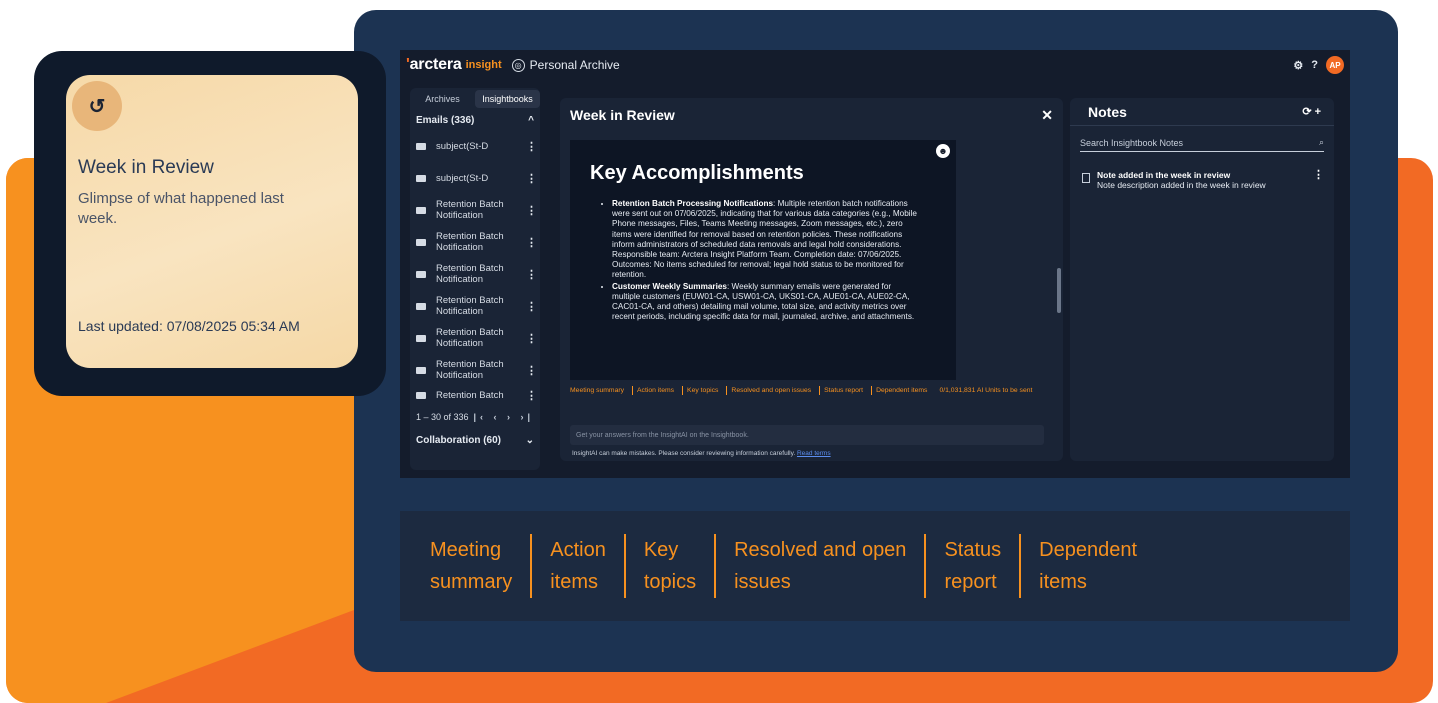  I want to click on card-subtitle: Glimpse of what happened last week., so click(181, 208).